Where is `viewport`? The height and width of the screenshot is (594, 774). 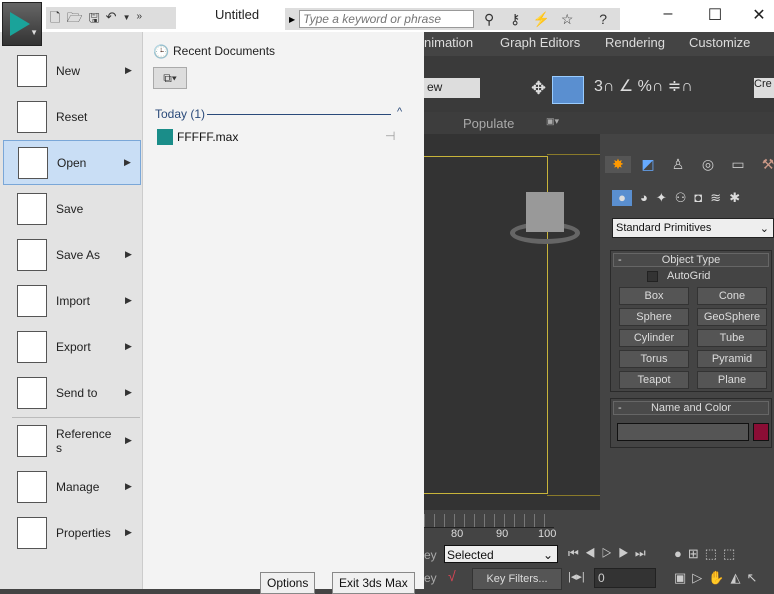 viewport is located at coordinates (512, 322).